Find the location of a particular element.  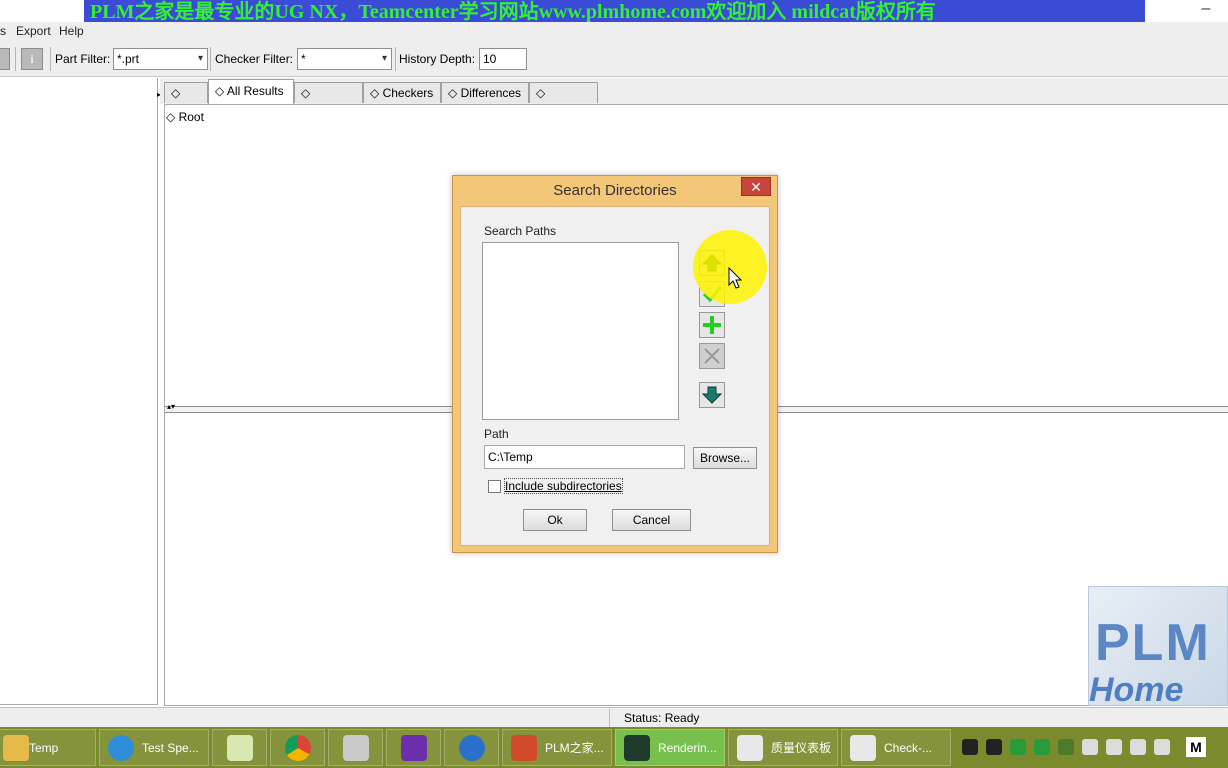

visual-studio-icon is located at coordinates (414, 748).